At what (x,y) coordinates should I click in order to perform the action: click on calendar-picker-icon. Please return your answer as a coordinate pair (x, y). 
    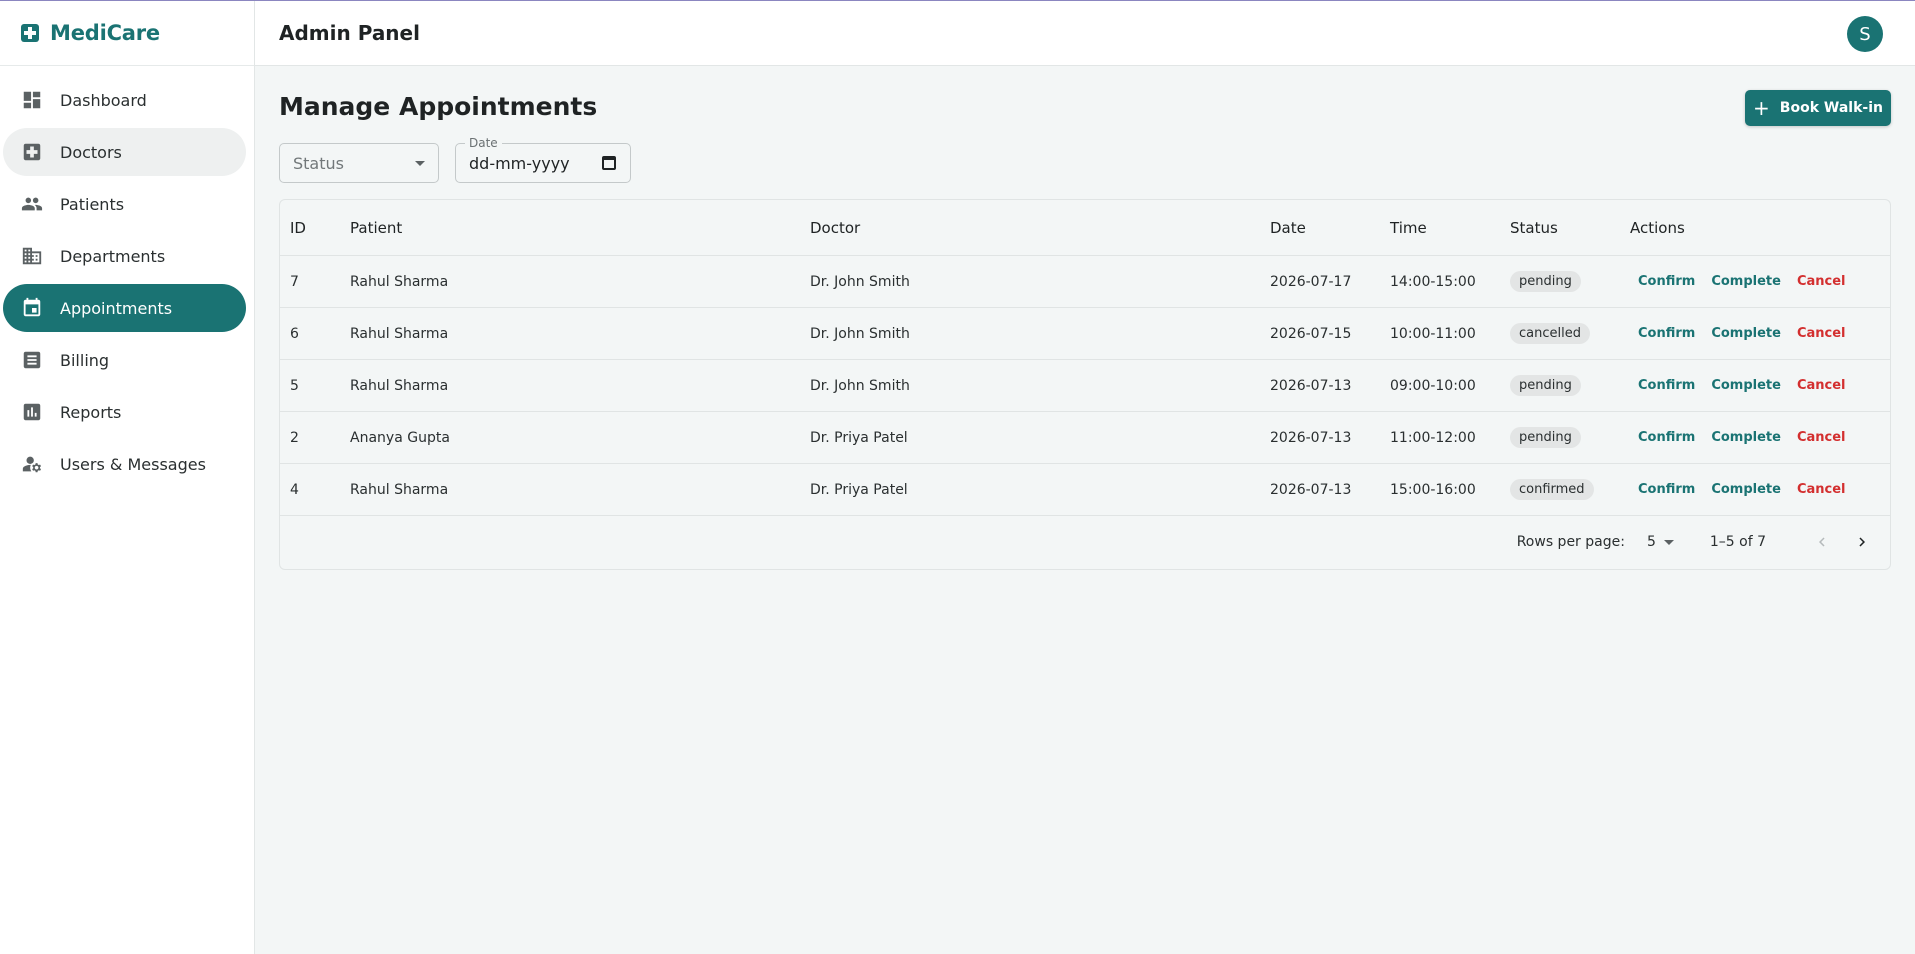
    Looking at the image, I should click on (609, 163).